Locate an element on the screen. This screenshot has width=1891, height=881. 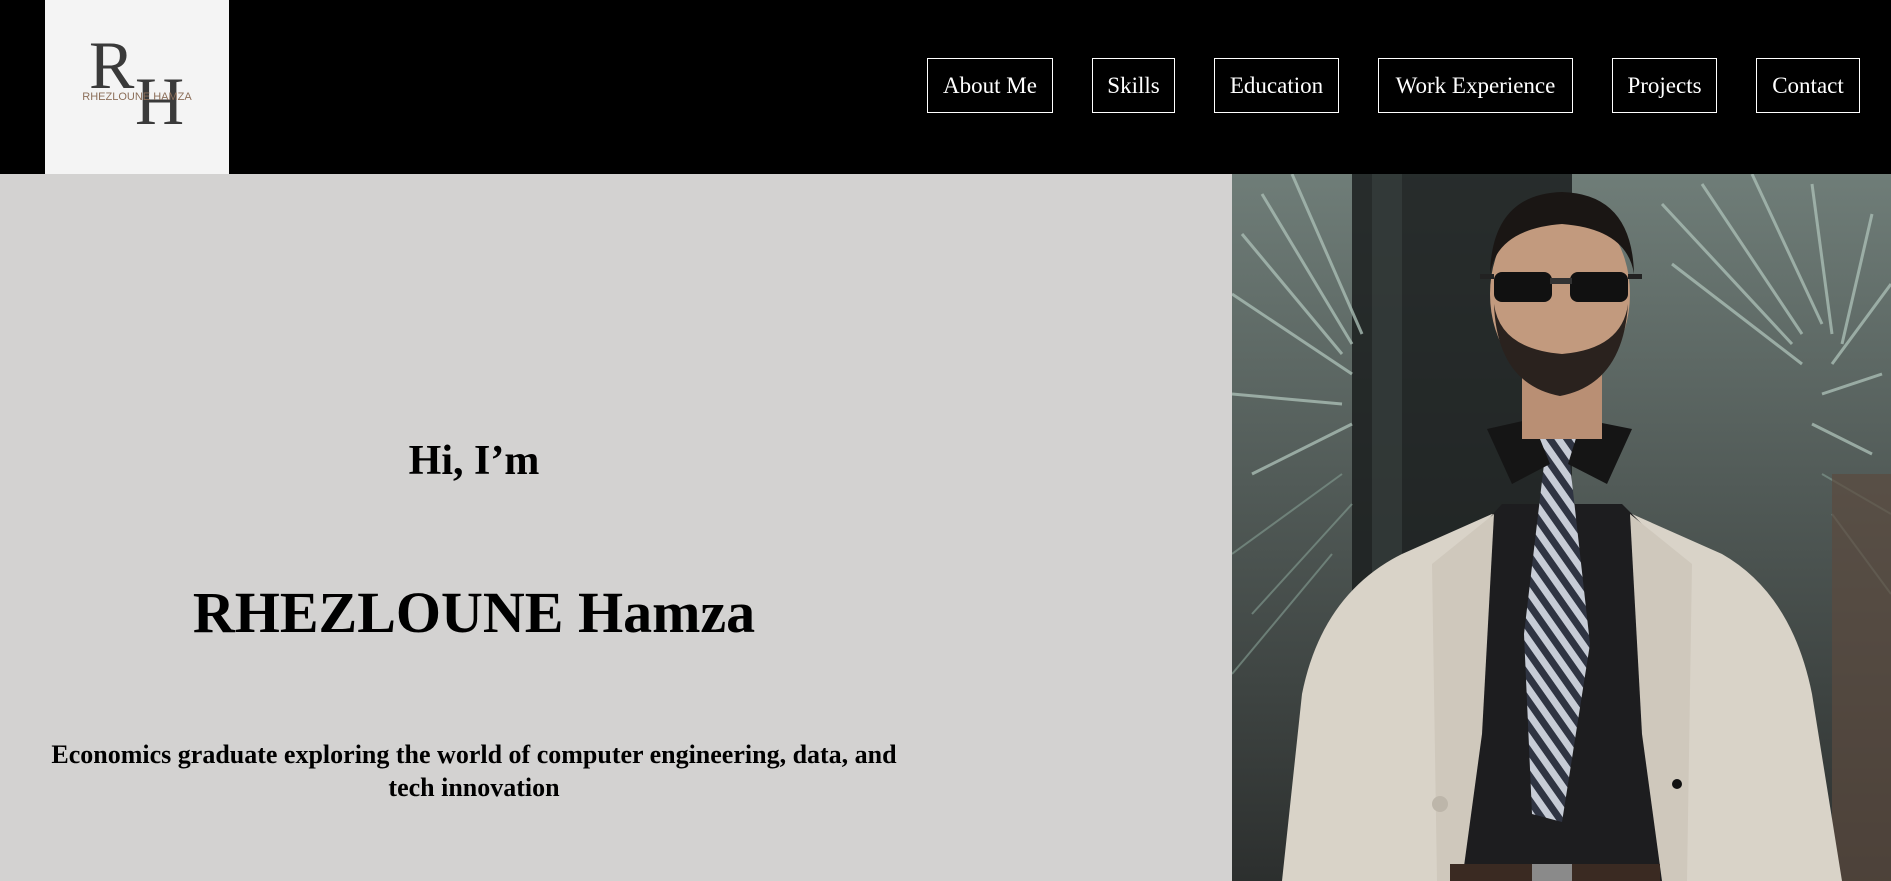
logo-monogram-icon: R H RHEZLOUNE HAMZA is located at coordinates (137, 83).